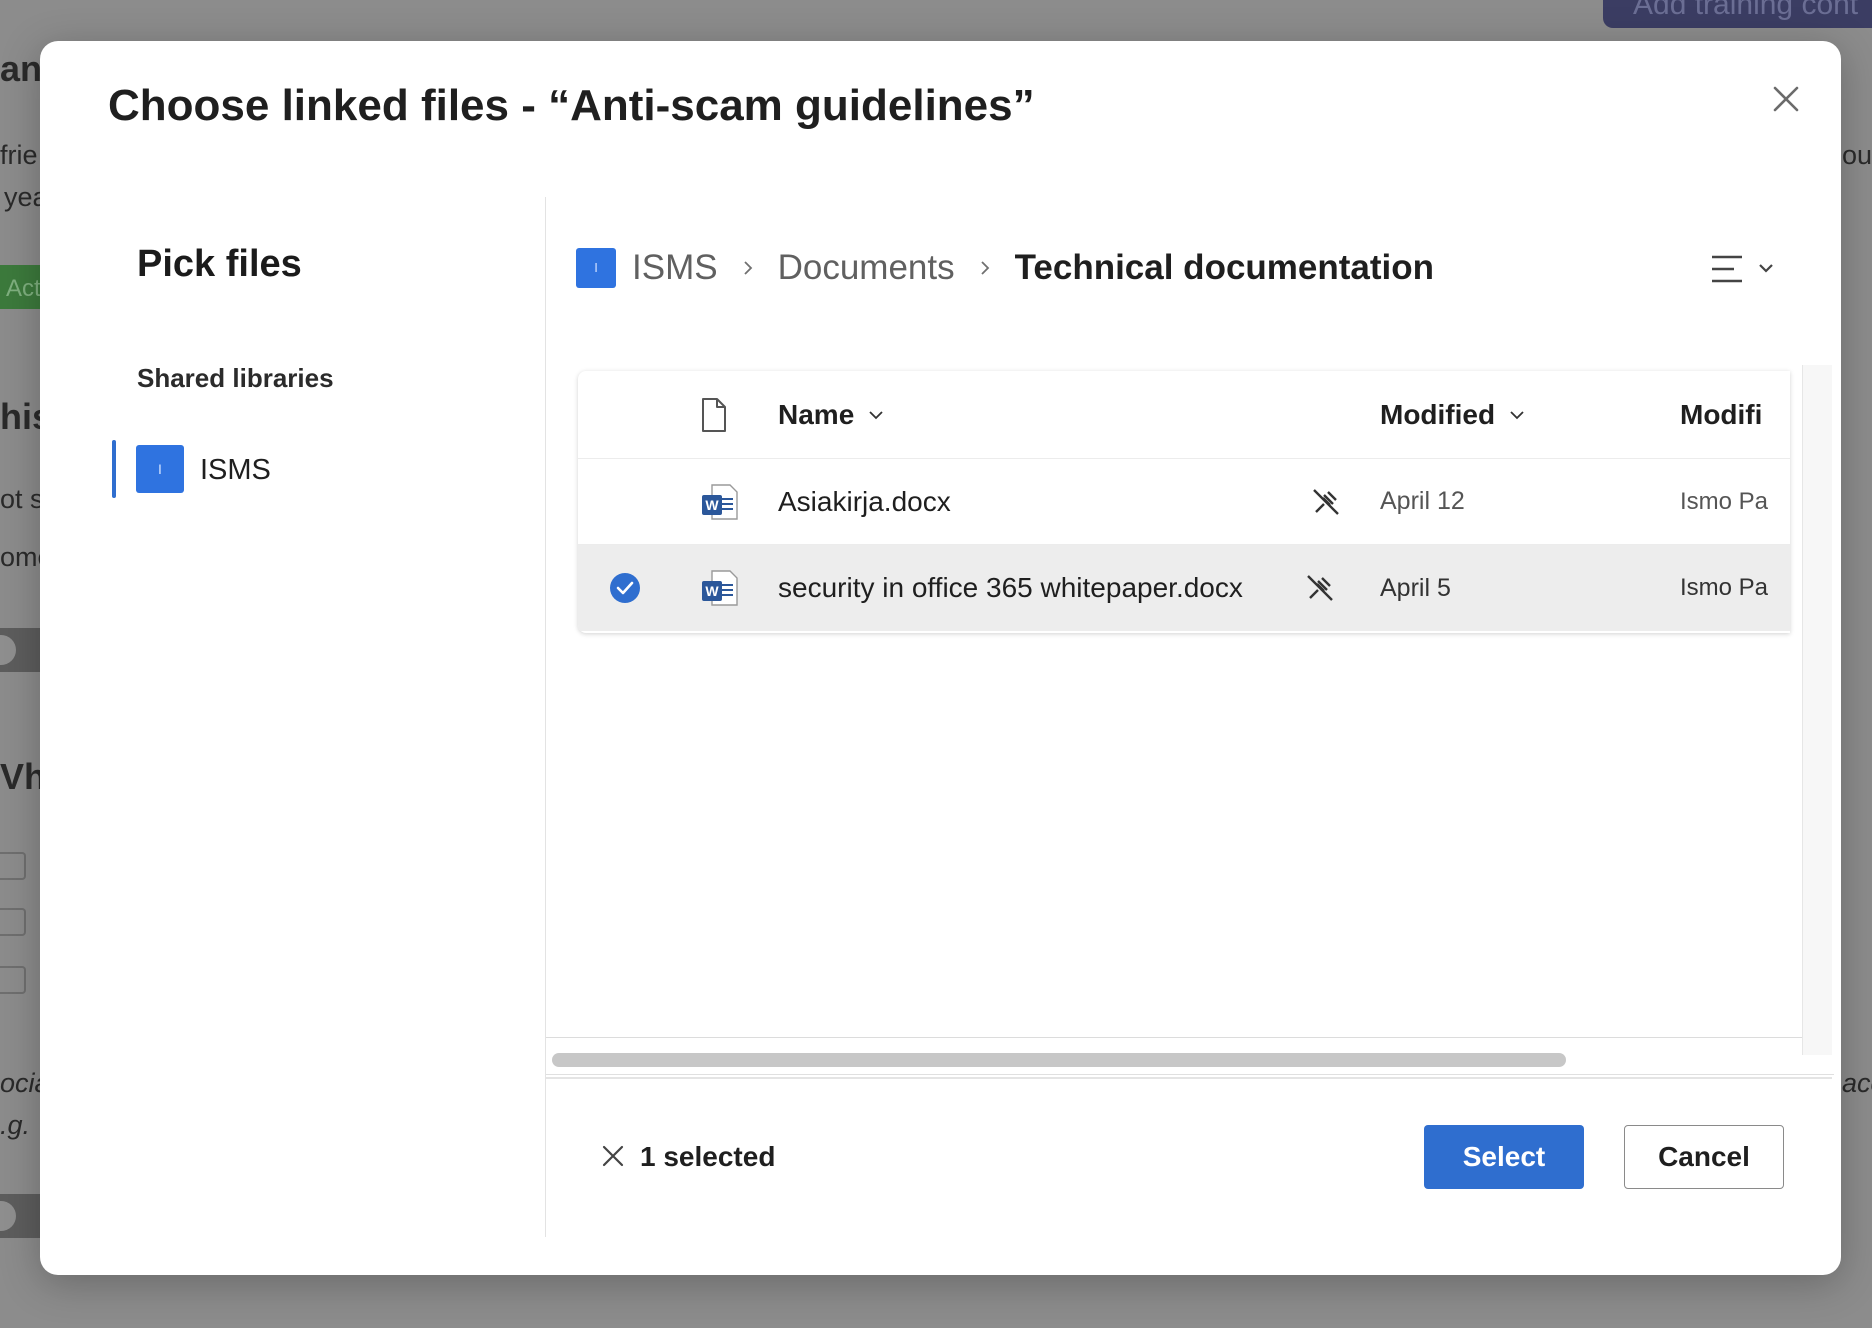 The width and height of the screenshot is (1872, 1328). Describe the element at coordinates (219, 264) in the screenshot. I see `pick-files-heading: Pick files` at that location.